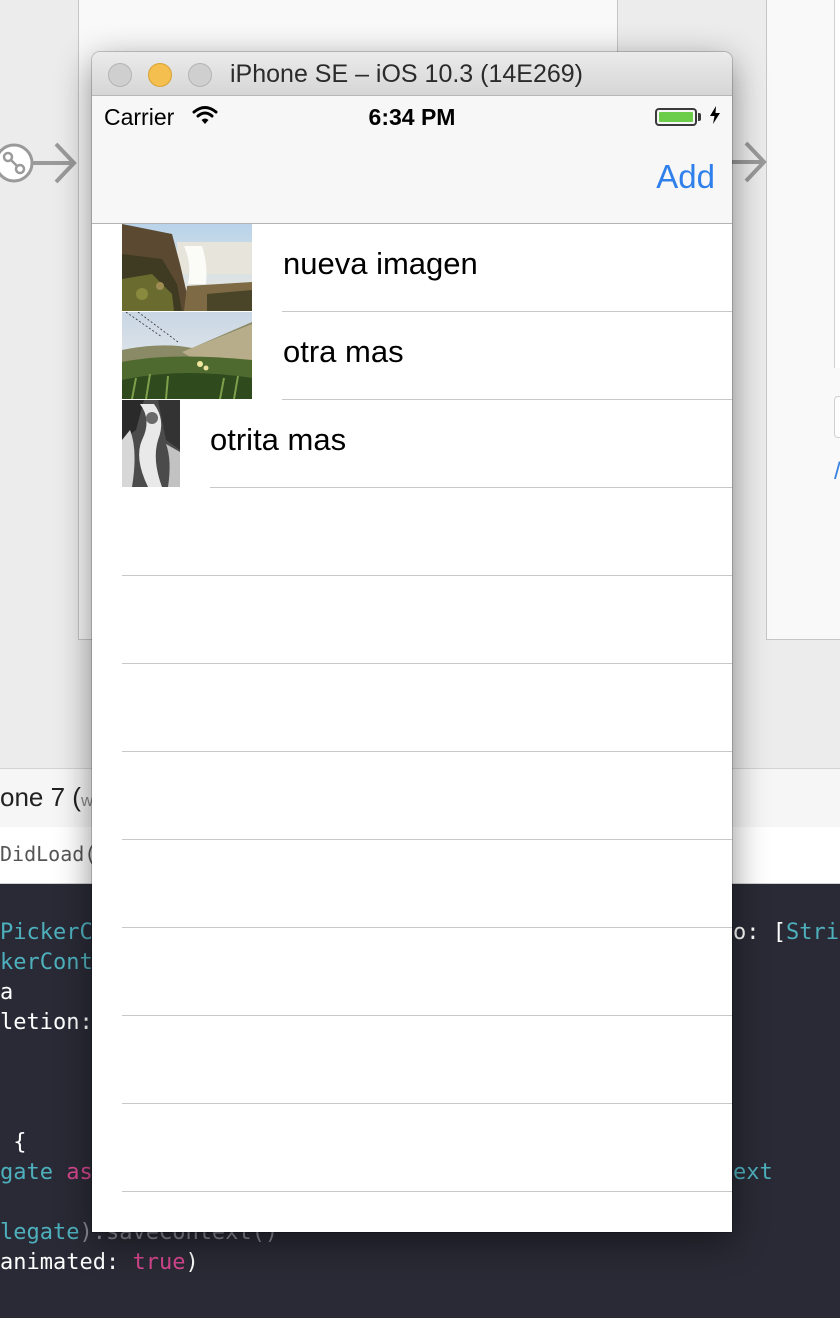 The image size is (840, 1318). I want to click on battery-icon, so click(678, 117).